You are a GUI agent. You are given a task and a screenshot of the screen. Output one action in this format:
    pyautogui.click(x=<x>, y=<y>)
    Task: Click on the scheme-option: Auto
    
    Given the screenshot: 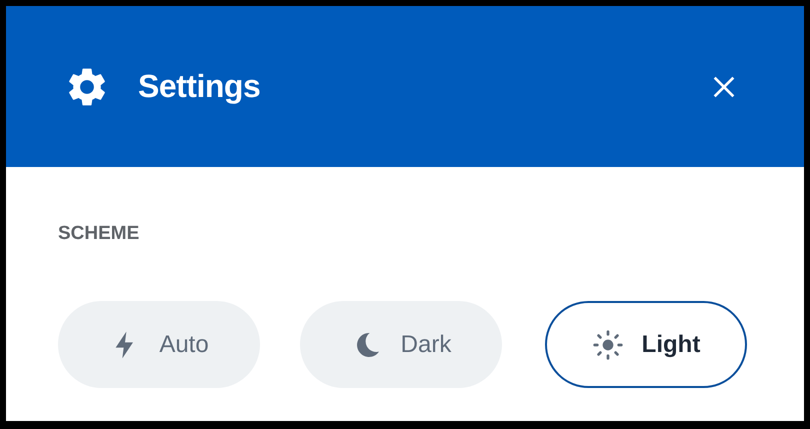 What is the action you would take?
    pyautogui.click(x=159, y=344)
    